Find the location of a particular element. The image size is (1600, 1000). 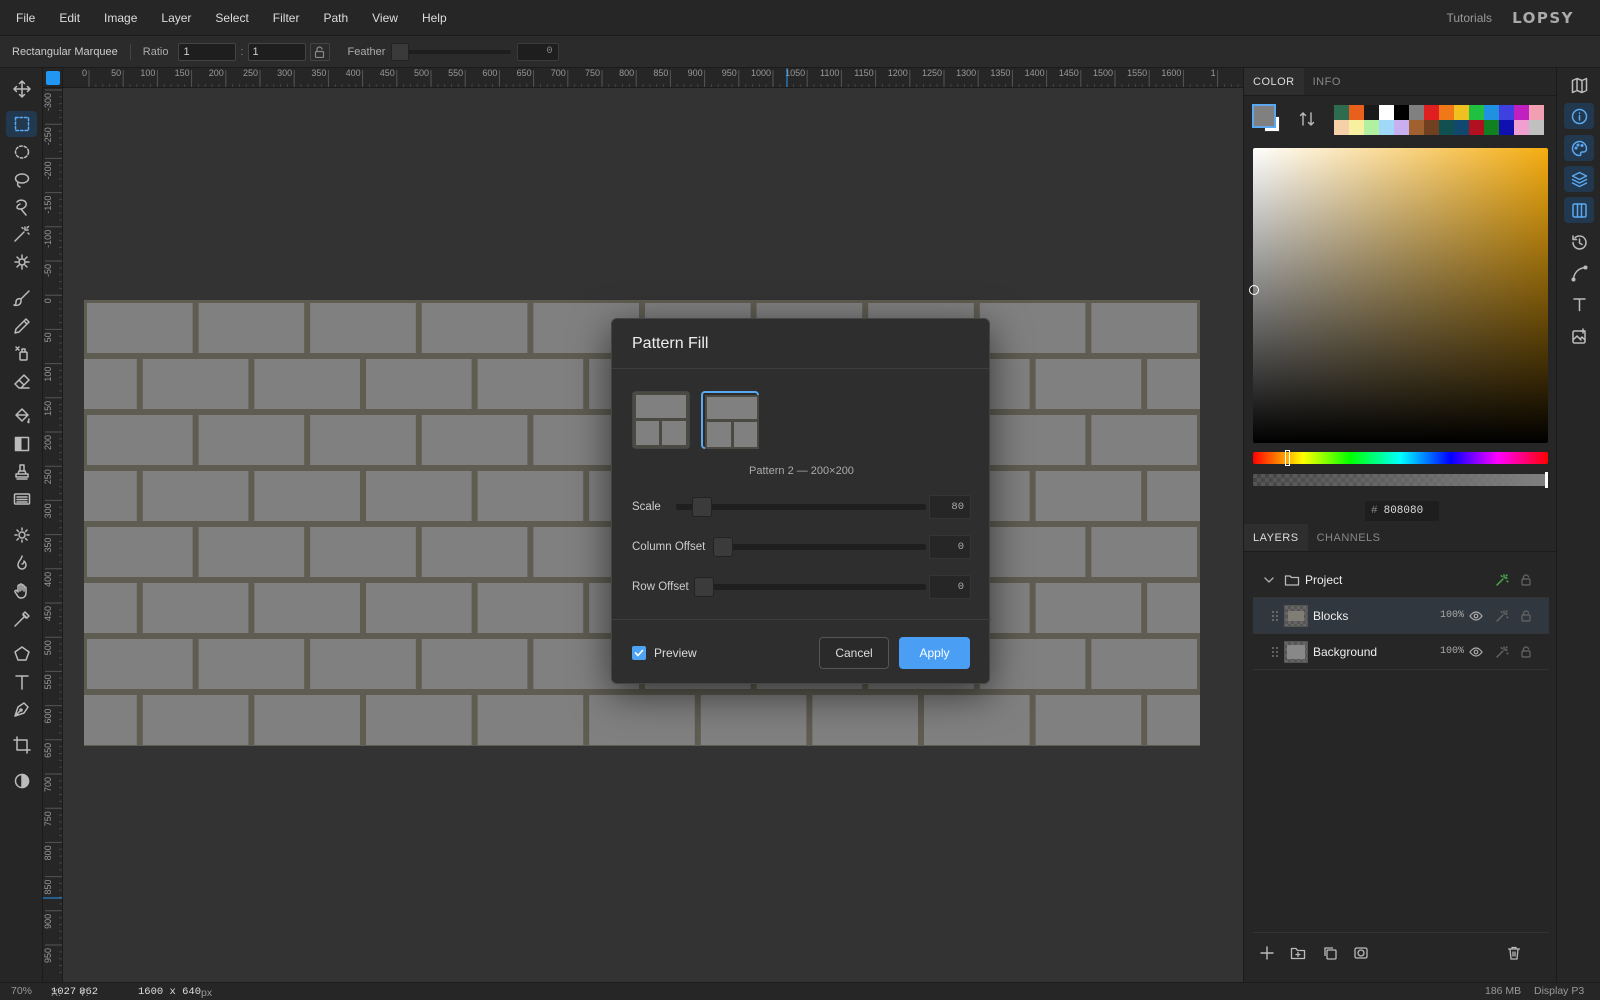

feather-slider-thumb is located at coordinates (400, 51).